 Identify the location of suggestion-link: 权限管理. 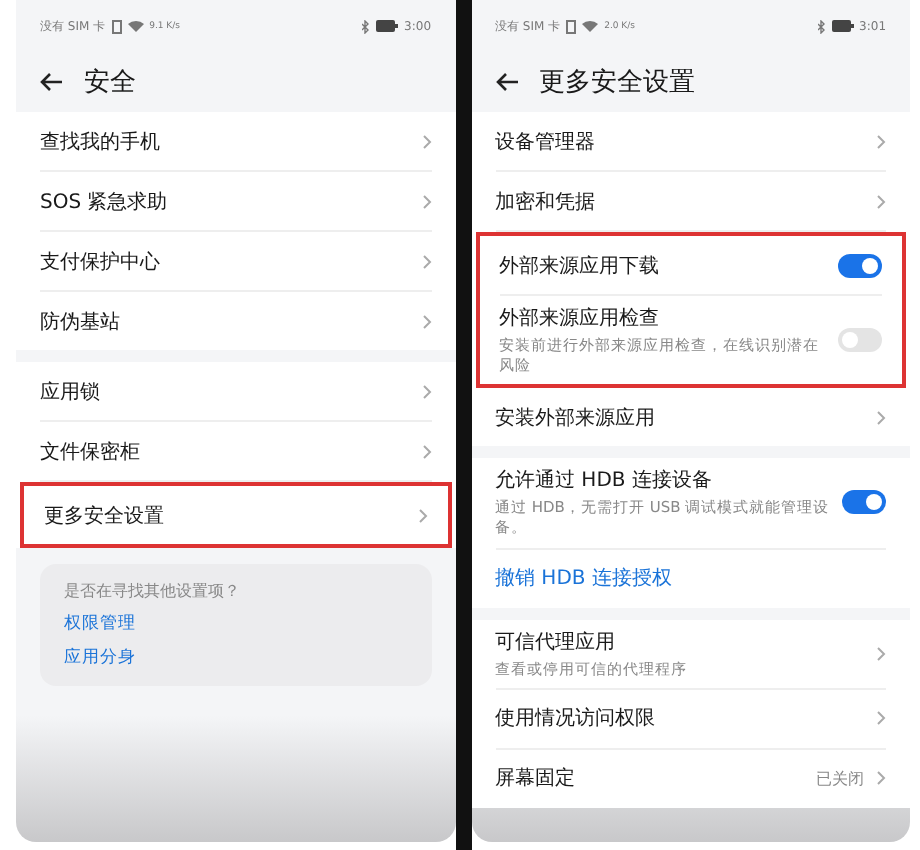
(236, 624).